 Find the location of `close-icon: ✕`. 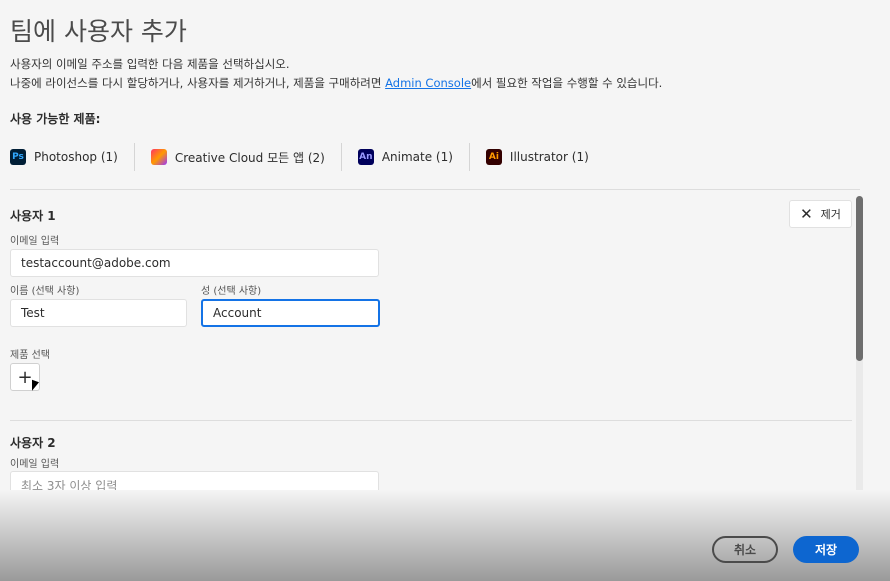

close-icon: ✕ is located at coordinates (806, 214).